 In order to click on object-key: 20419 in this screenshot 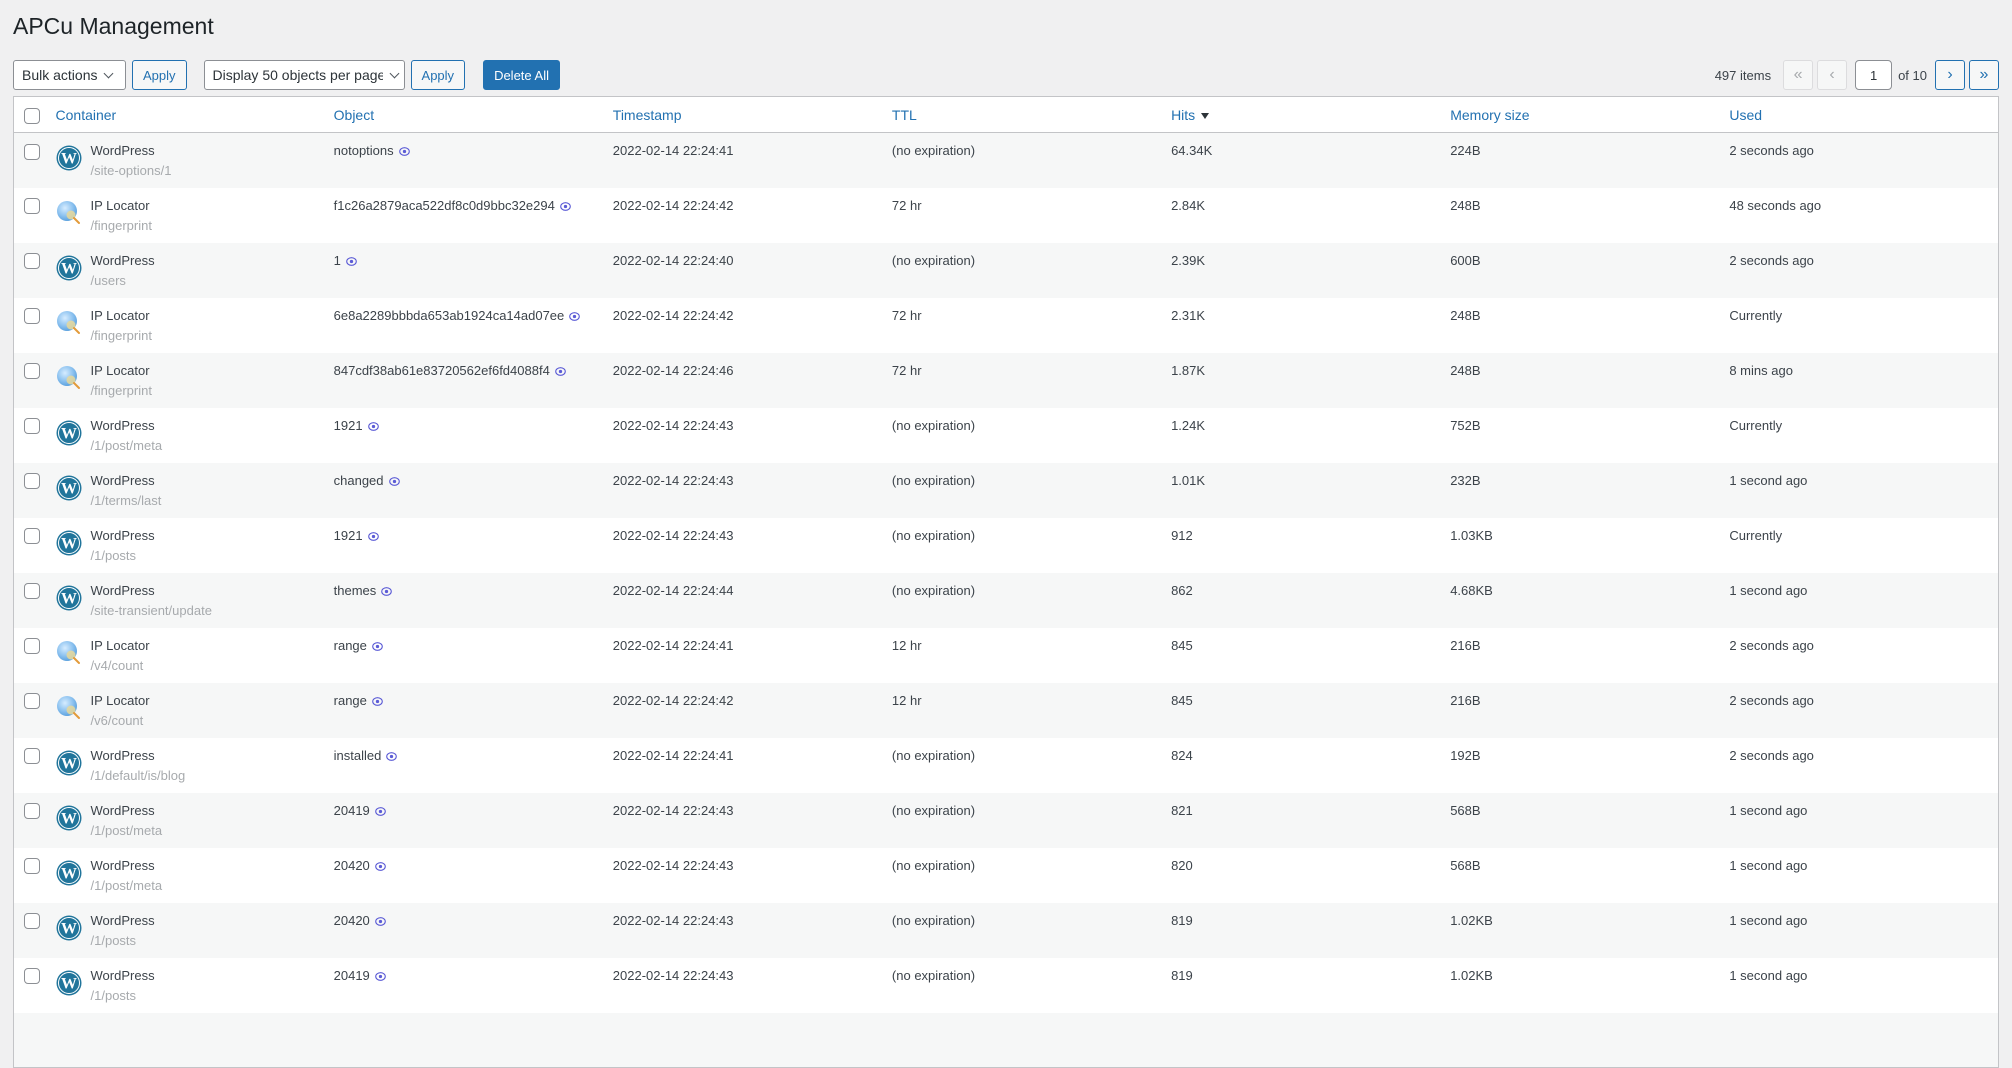, I will do `click(351, 975)`.